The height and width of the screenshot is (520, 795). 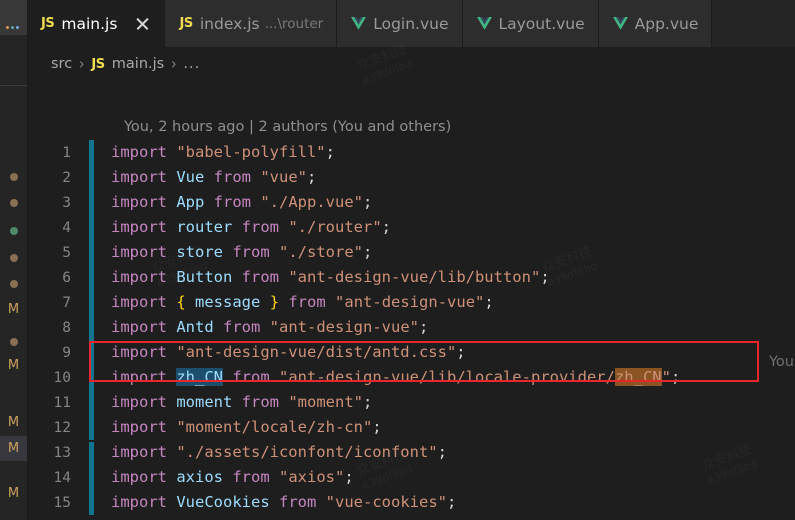 What do you see at coordinates (666, 377) in the screenshot?
I see `code-token: "` at bounding box center [666, 377].